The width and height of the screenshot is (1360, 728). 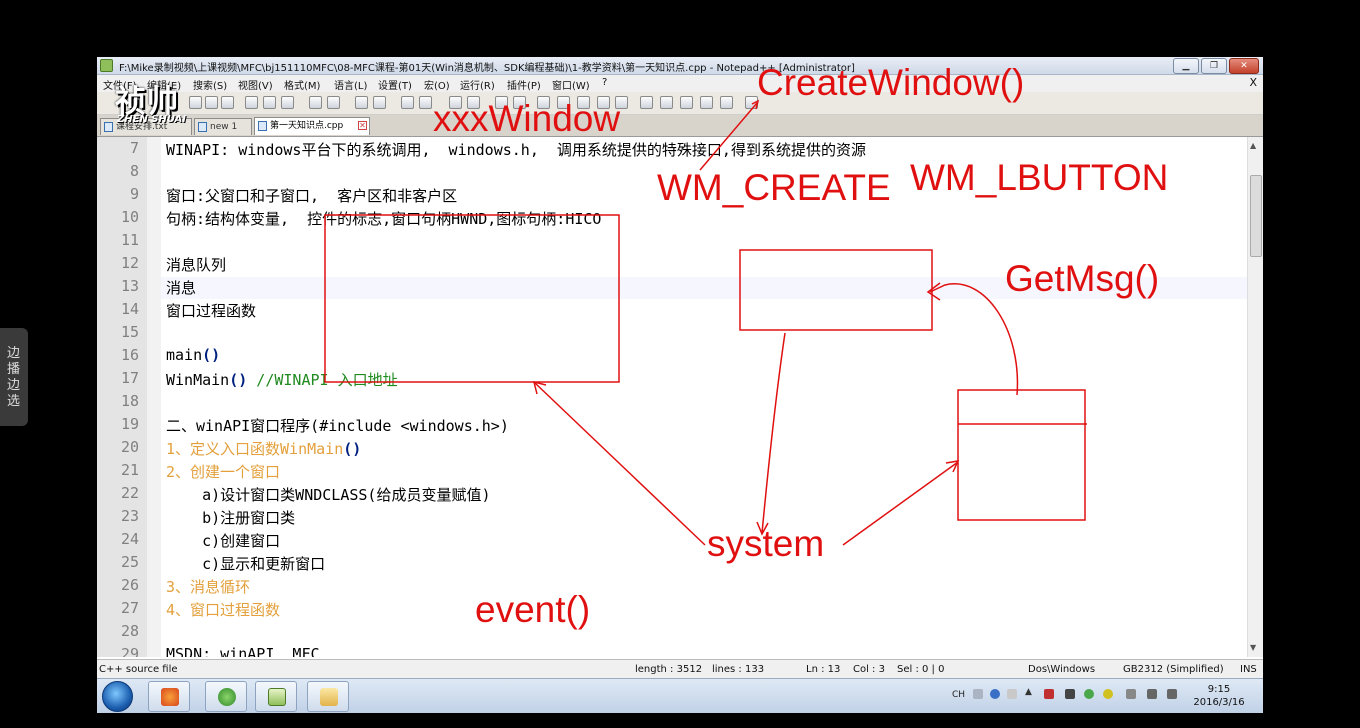 I want to click on annotation-getmsg: GetMsg(), so click(x=1082, y=278).